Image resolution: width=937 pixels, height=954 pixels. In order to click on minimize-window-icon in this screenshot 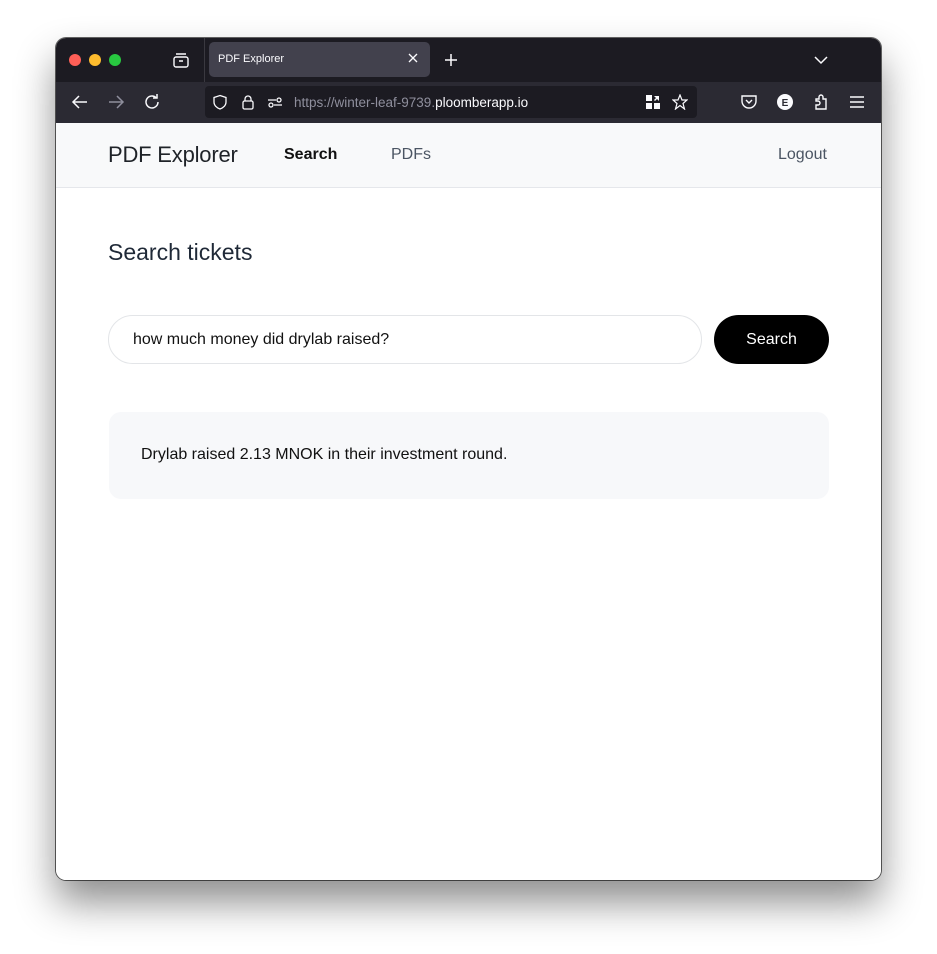, I will do `click(95, 60)`.